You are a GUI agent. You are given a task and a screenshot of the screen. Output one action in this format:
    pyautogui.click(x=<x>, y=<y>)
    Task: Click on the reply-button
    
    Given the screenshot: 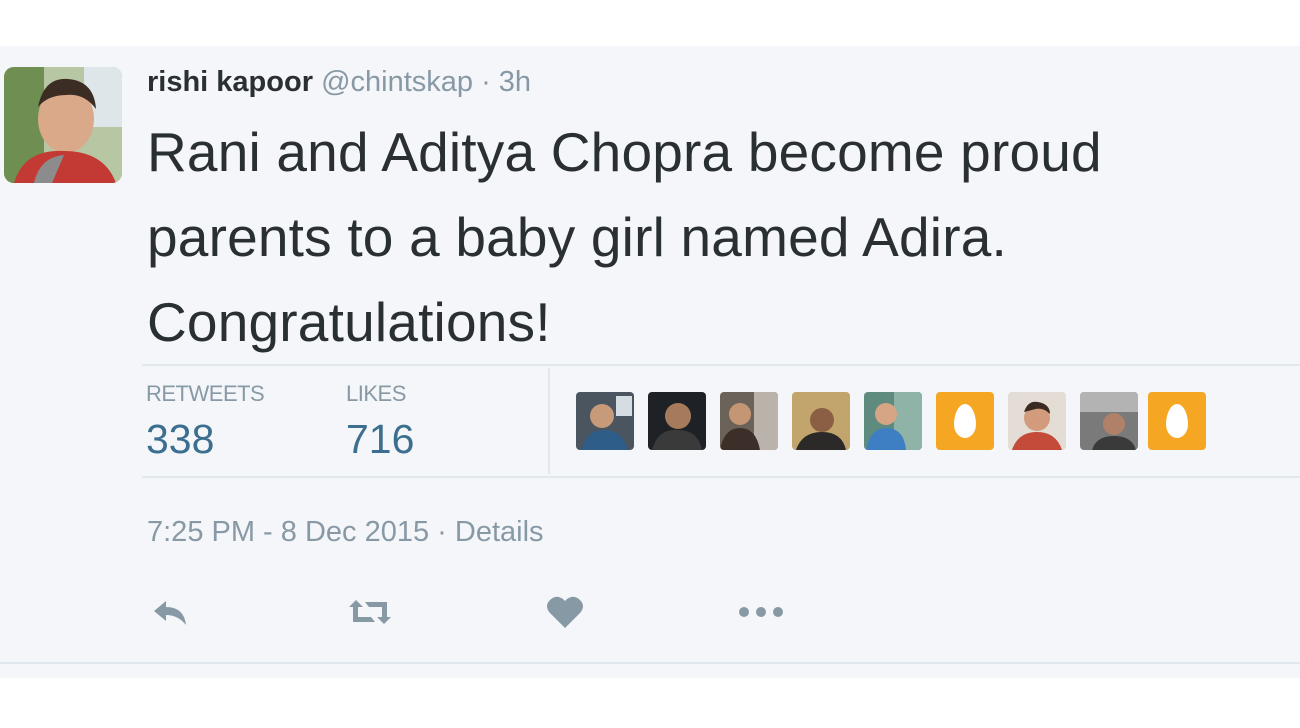 What is the action you would take?
    pyautogui.click(x=170, y=612)
    